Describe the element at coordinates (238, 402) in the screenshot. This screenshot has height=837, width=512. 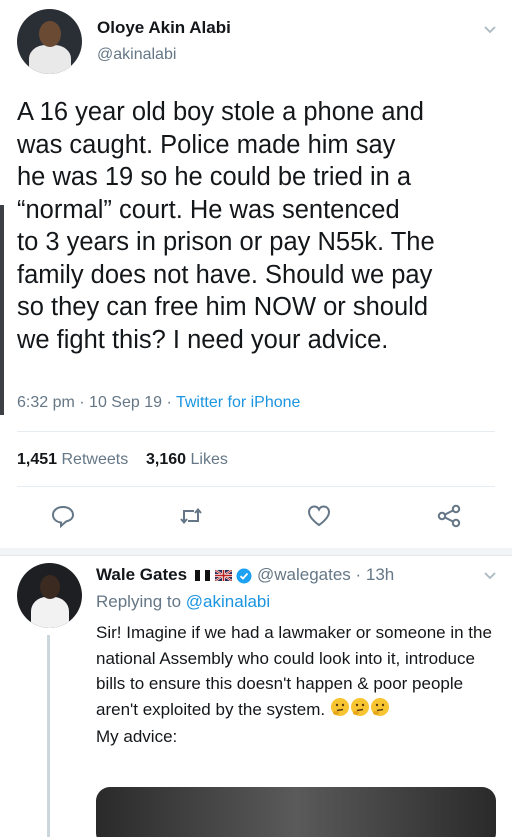
I see `tweet-source: Twitter for iPhone` at that location.